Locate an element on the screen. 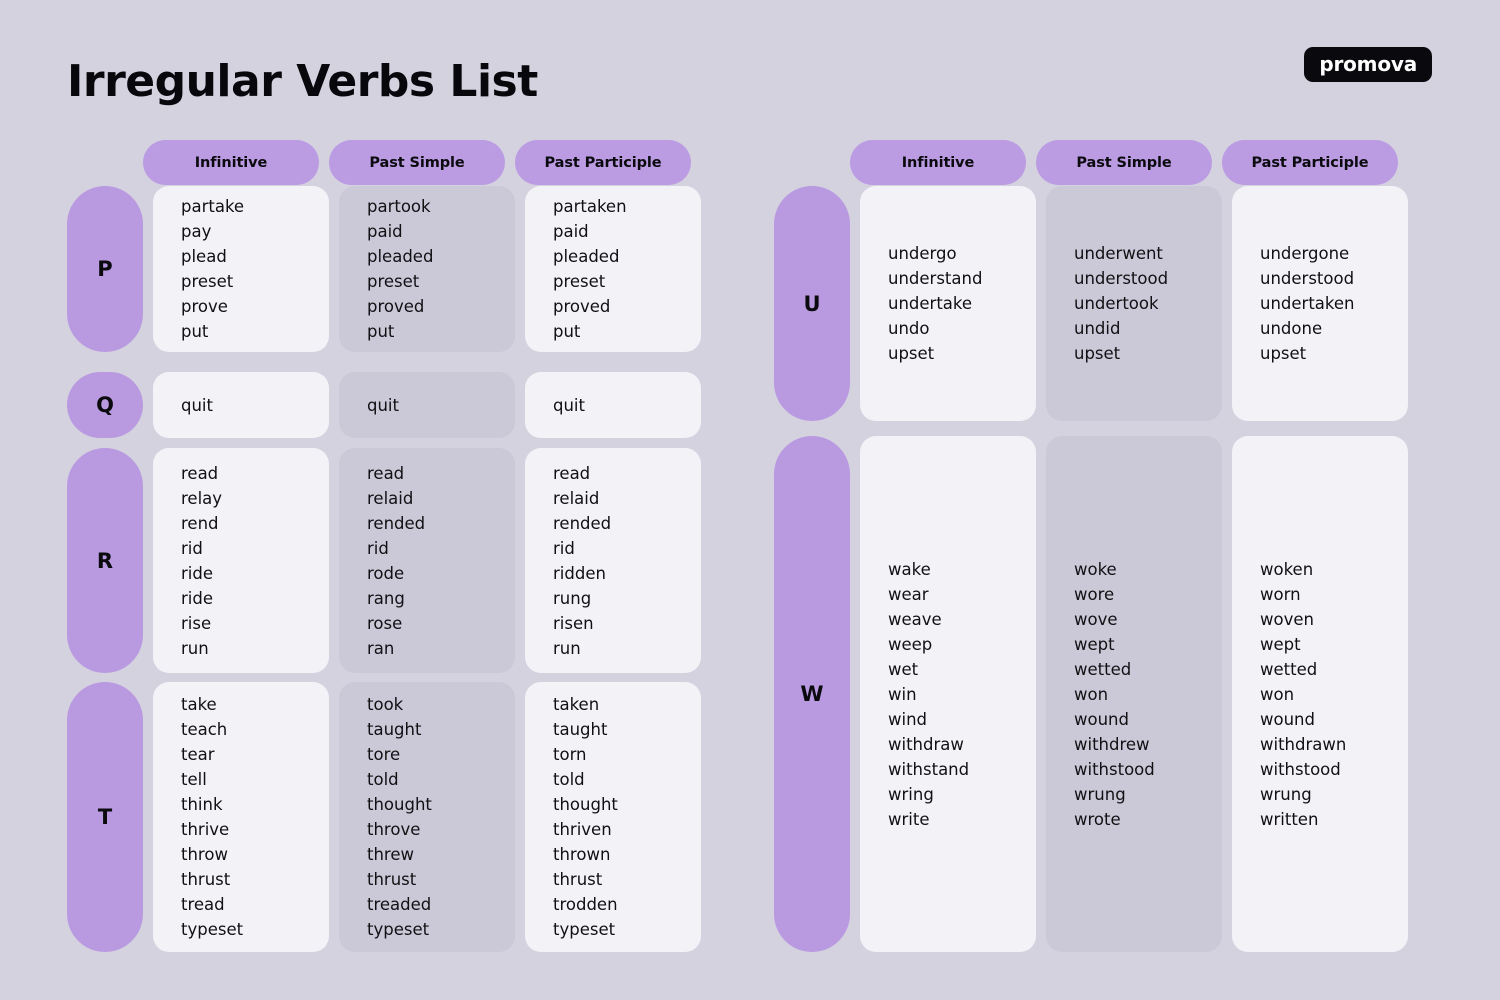  verb-cell: undertake is located at coordinates (930, 303).